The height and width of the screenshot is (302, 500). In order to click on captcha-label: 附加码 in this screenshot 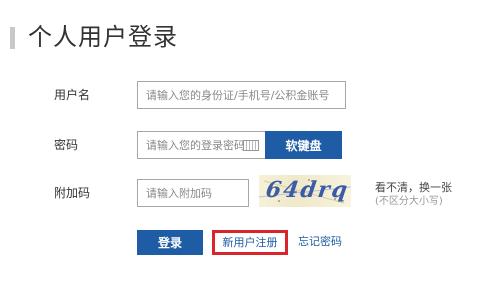, I will do `click(72, 193)`.